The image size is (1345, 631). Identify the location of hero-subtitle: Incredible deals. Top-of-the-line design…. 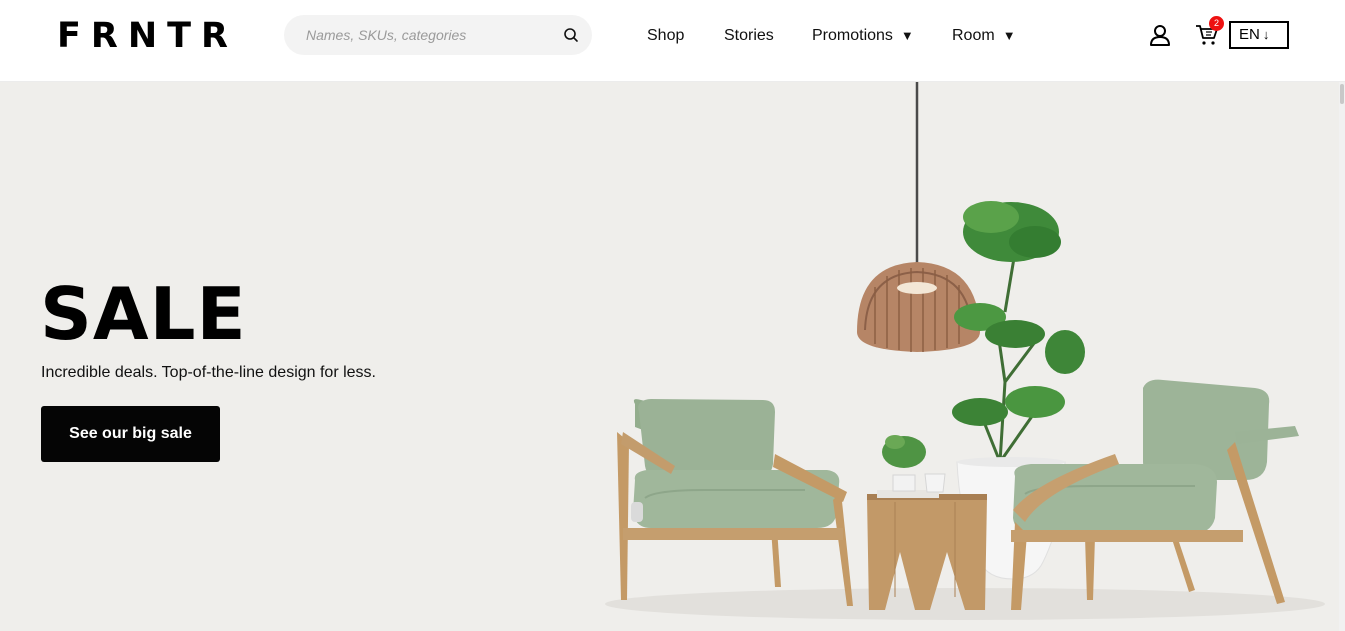
(208, 372).